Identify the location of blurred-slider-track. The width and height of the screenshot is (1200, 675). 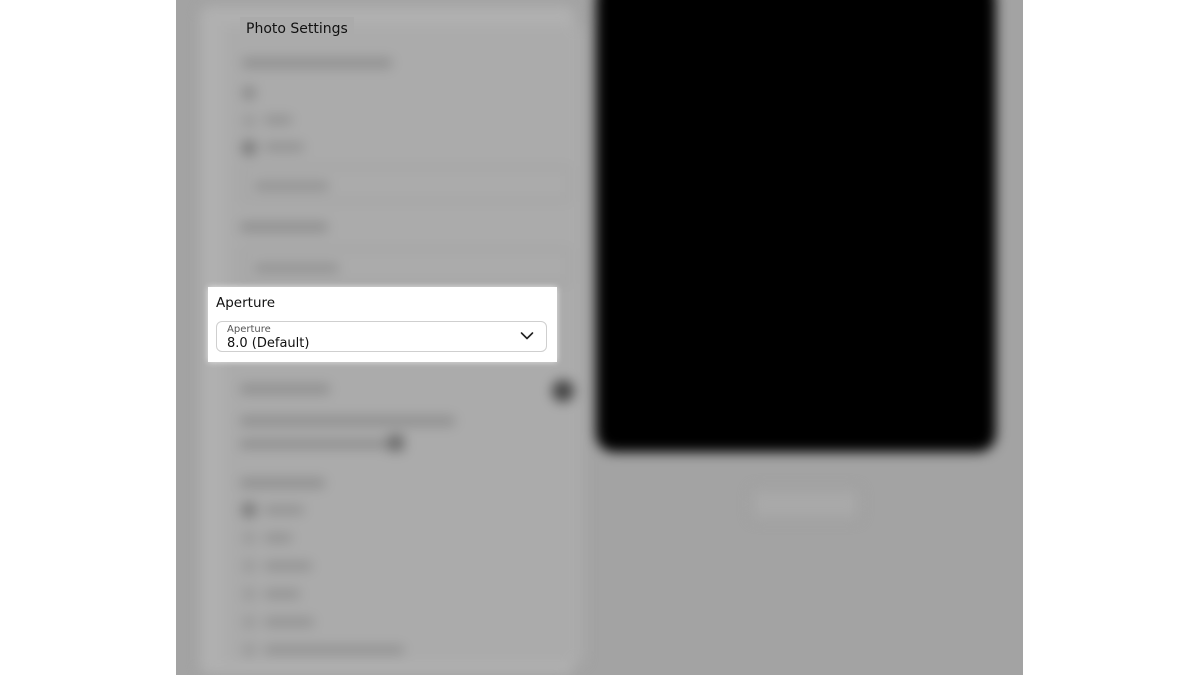
(317, 444).